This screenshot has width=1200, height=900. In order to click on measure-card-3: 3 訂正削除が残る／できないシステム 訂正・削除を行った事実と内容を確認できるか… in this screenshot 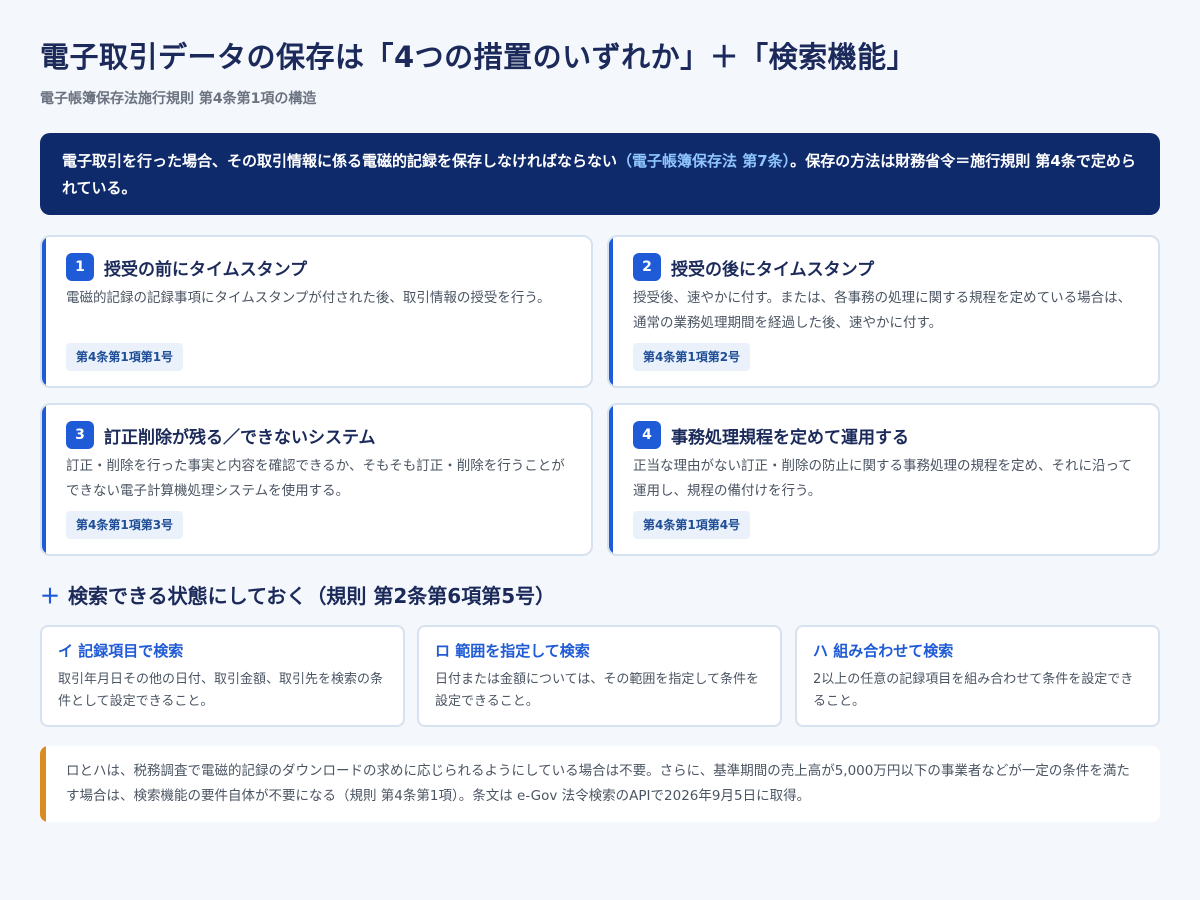, I will do `click(316, 479)`.